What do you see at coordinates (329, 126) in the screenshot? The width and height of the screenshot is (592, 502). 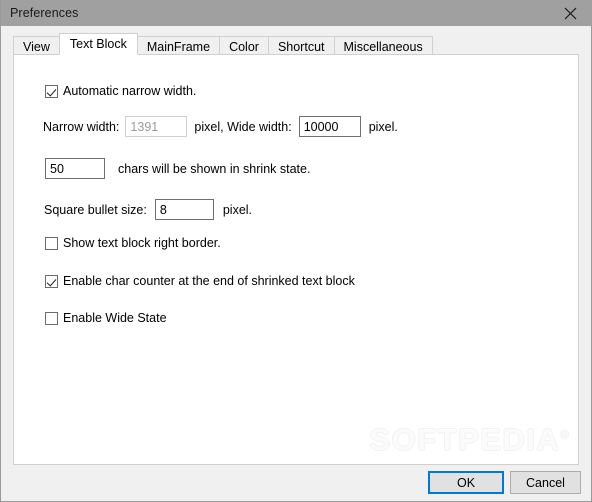 I see `wide-width-input` at bounding box center [329, 126].